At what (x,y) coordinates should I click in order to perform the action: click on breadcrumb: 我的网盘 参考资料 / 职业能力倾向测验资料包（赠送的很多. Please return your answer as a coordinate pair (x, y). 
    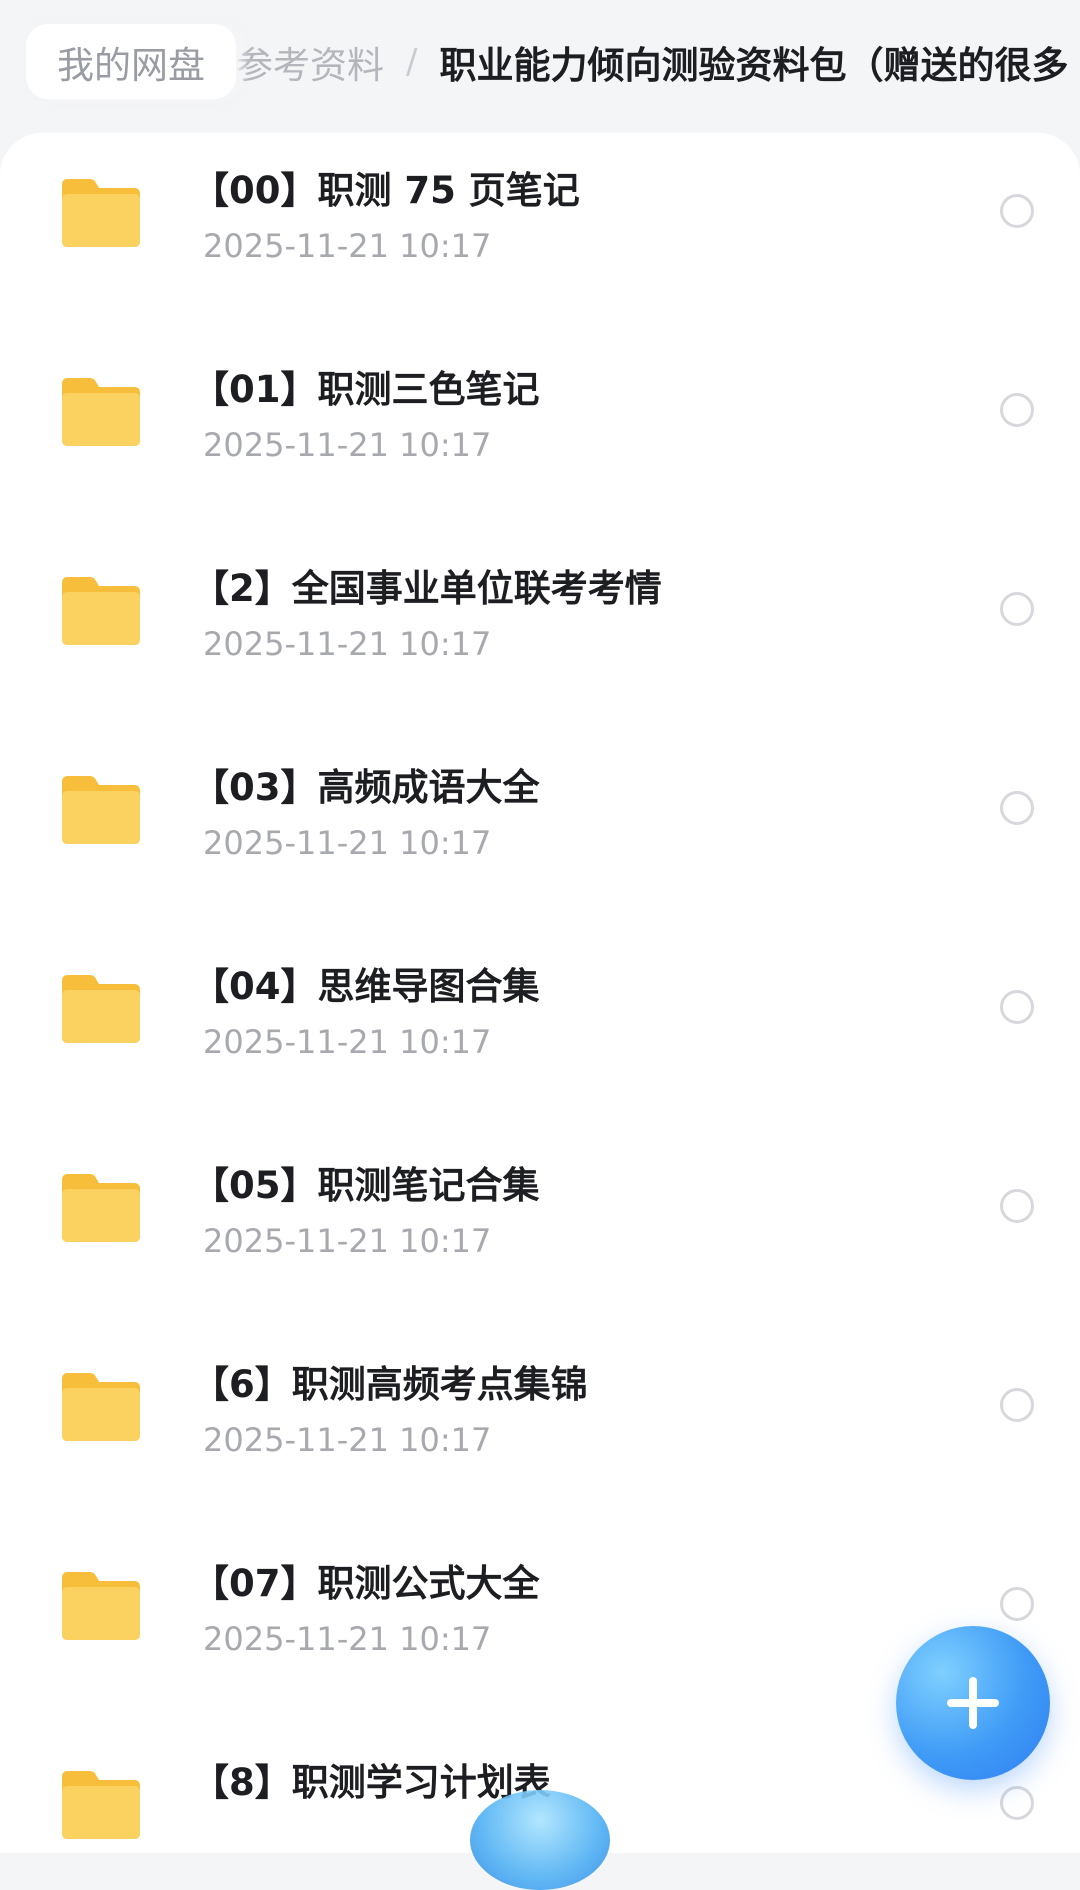
    Looking at the image, I should click on (540, 62).